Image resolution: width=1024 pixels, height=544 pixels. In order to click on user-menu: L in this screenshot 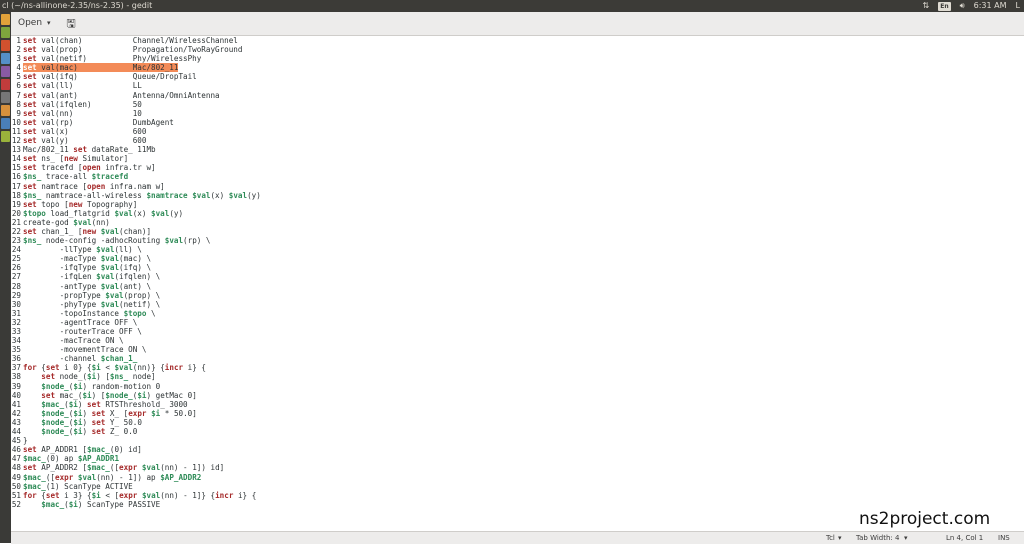, I will do `click(1018, 6)`.